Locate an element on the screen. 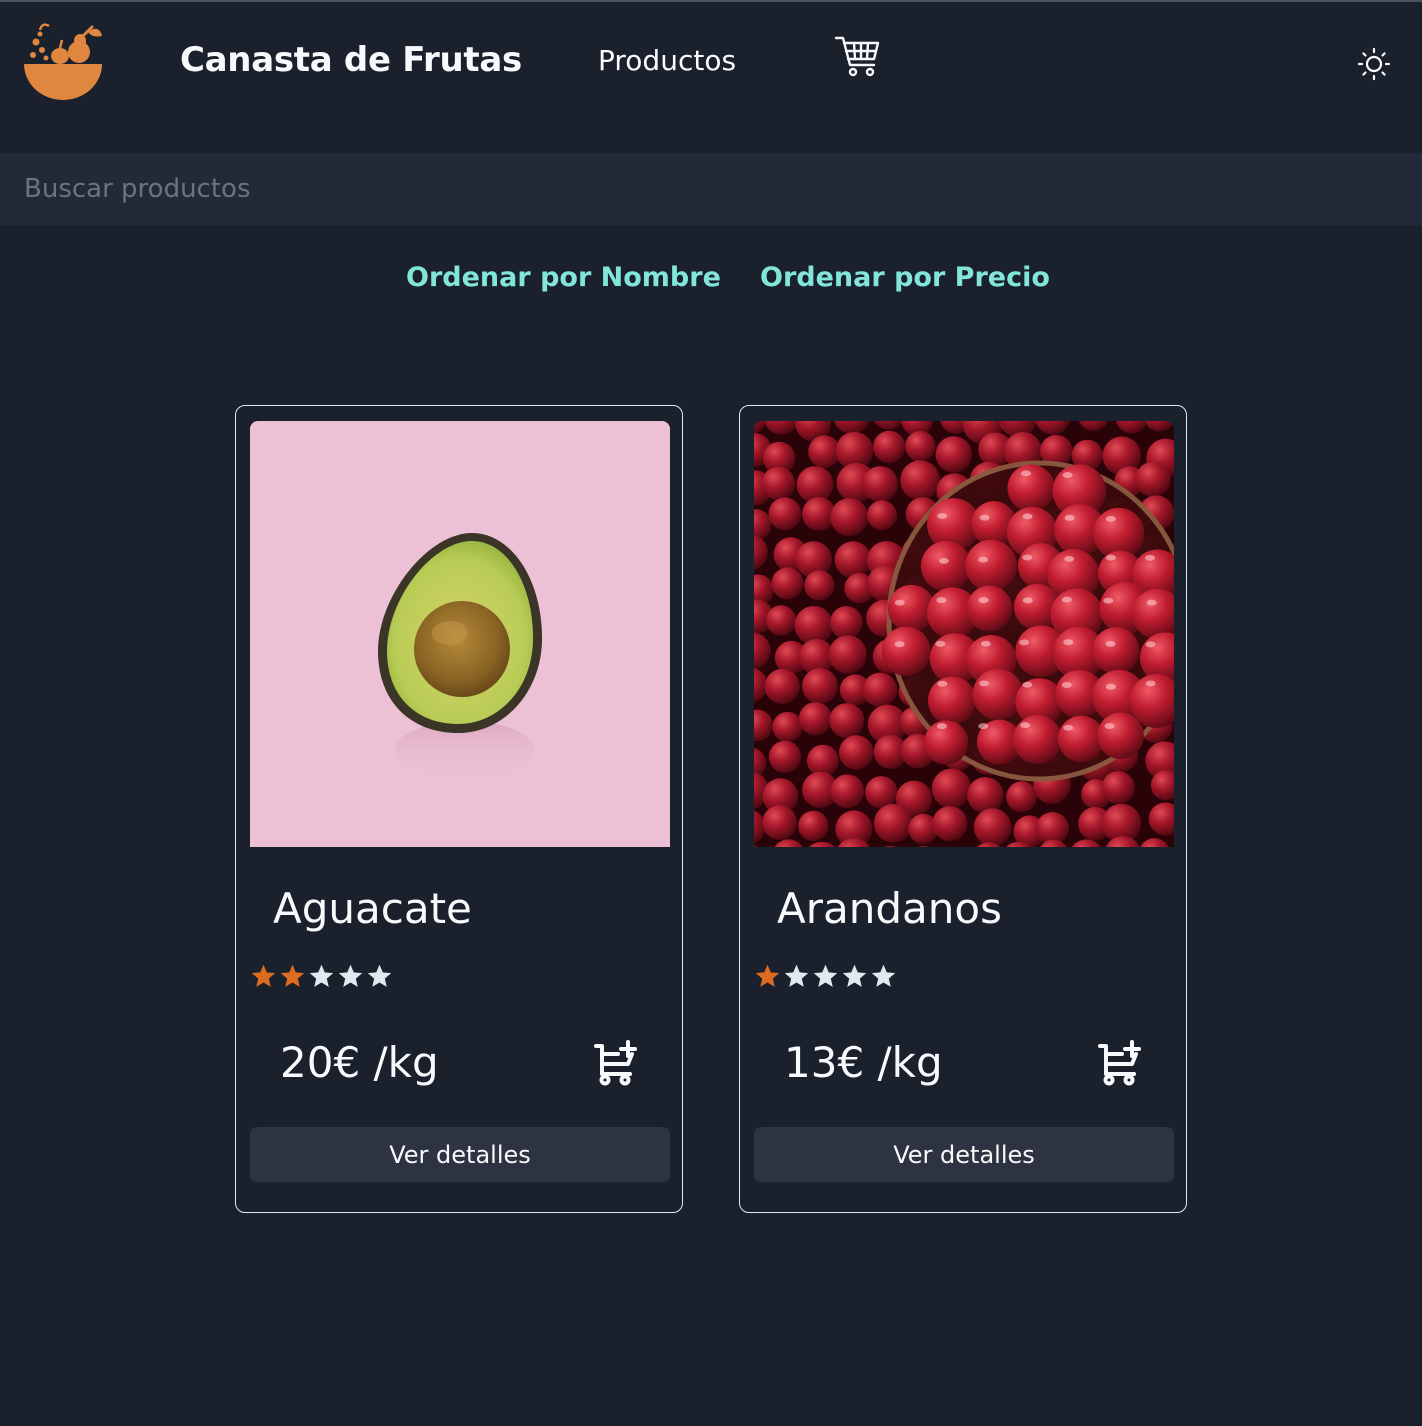 The image size is (1422, 1426). sun-icon is located at coordinates (1374, 64).